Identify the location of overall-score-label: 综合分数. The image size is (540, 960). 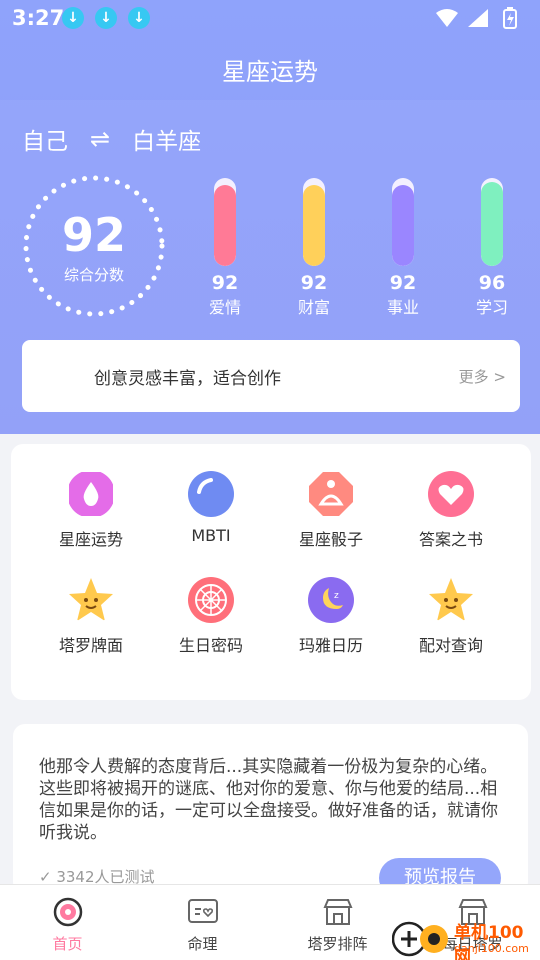
(93, 275).